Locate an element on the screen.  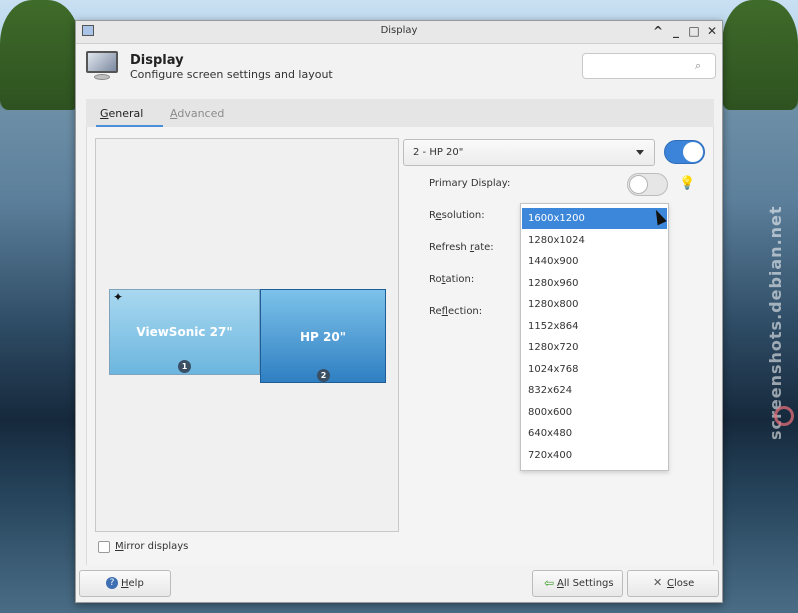
display-select: 2 - HP 20" is located at coordinates (529, 152).